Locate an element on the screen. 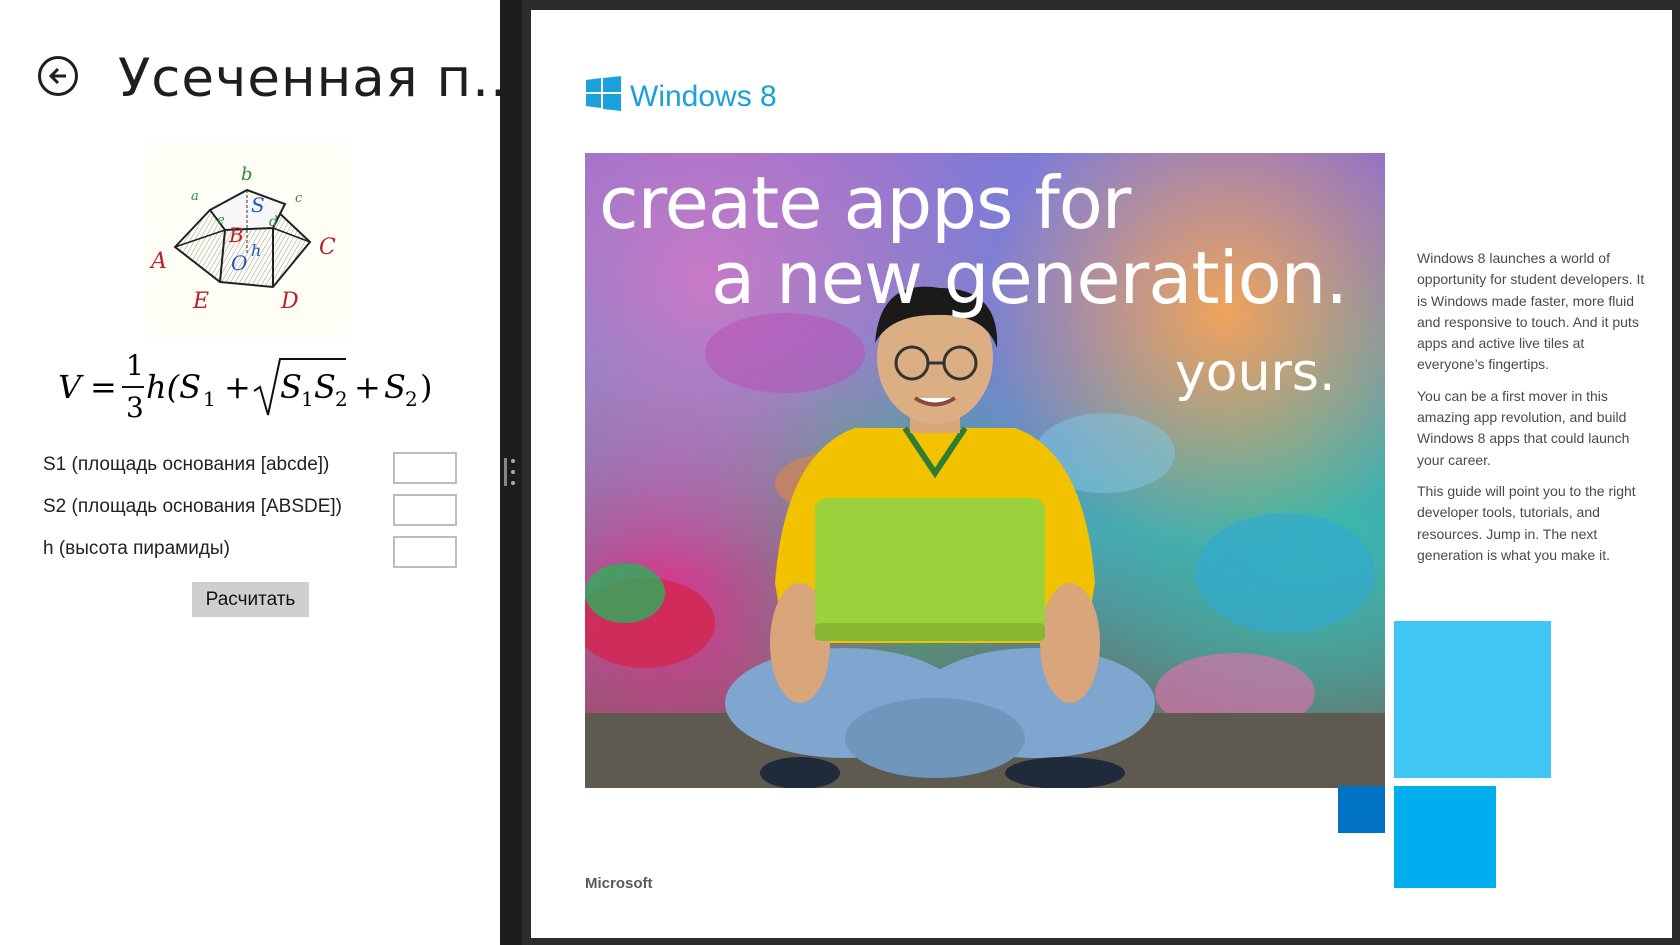  label-A: A is located at coordinates (158, 261).